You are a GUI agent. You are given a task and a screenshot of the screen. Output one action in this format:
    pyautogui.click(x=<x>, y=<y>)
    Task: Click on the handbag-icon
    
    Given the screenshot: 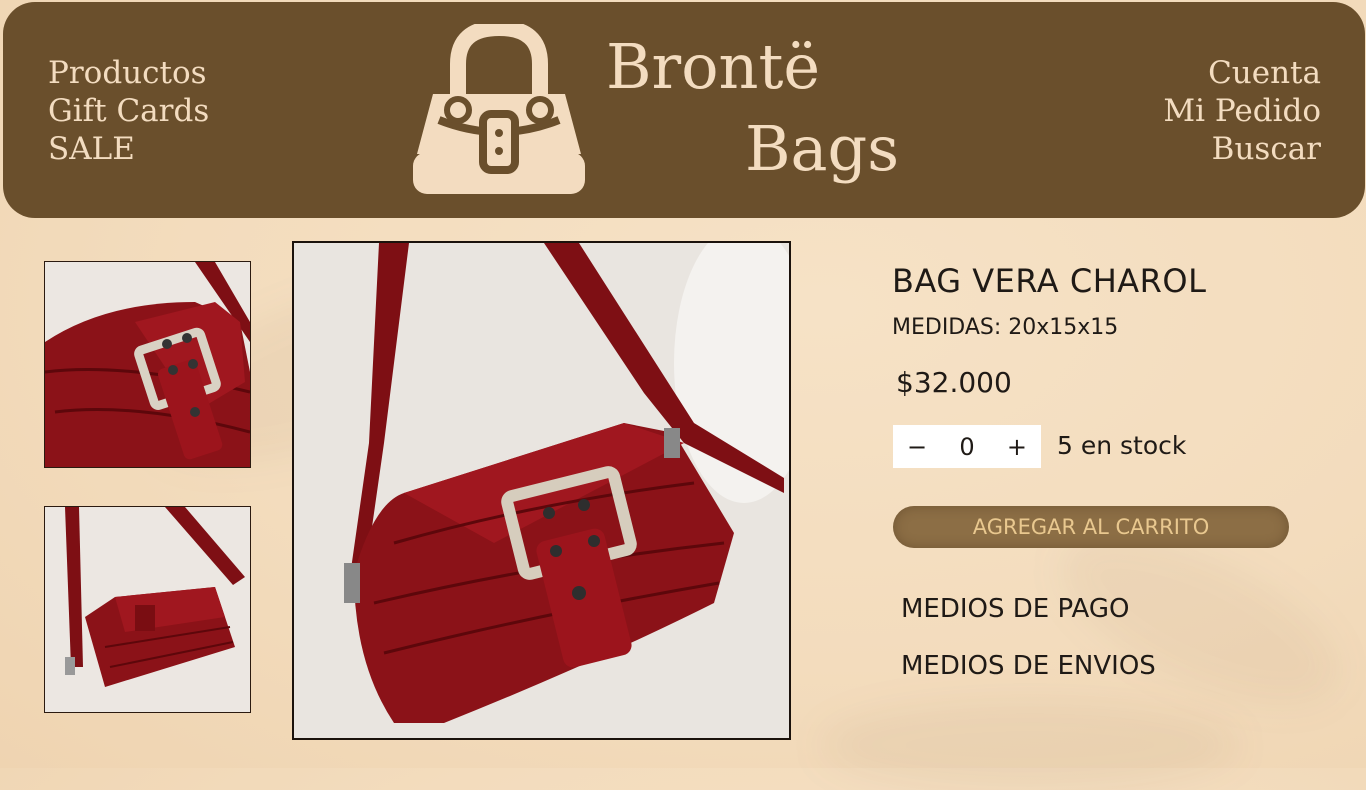 What is the action you would take?
    pyautogui.click(x=499, y=110)
    